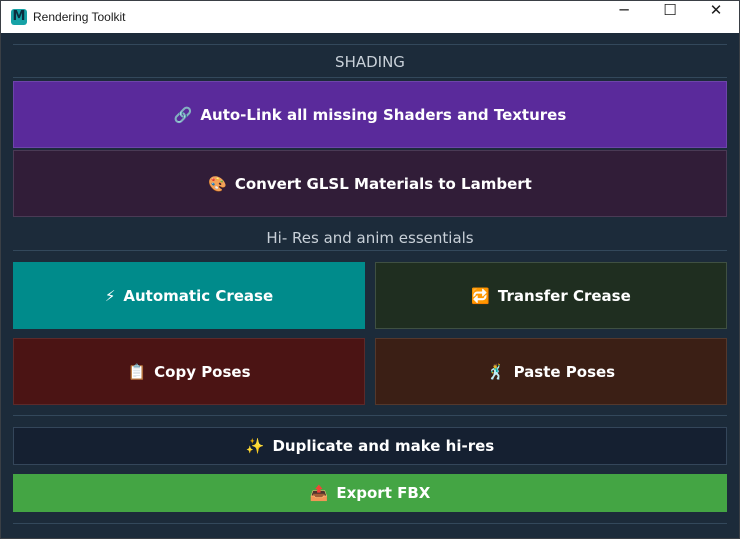  What do you see at coordinates (110, 295) in the screenshot?
I see `lightning-icon: ⚡` at bounding box center [110, 295].